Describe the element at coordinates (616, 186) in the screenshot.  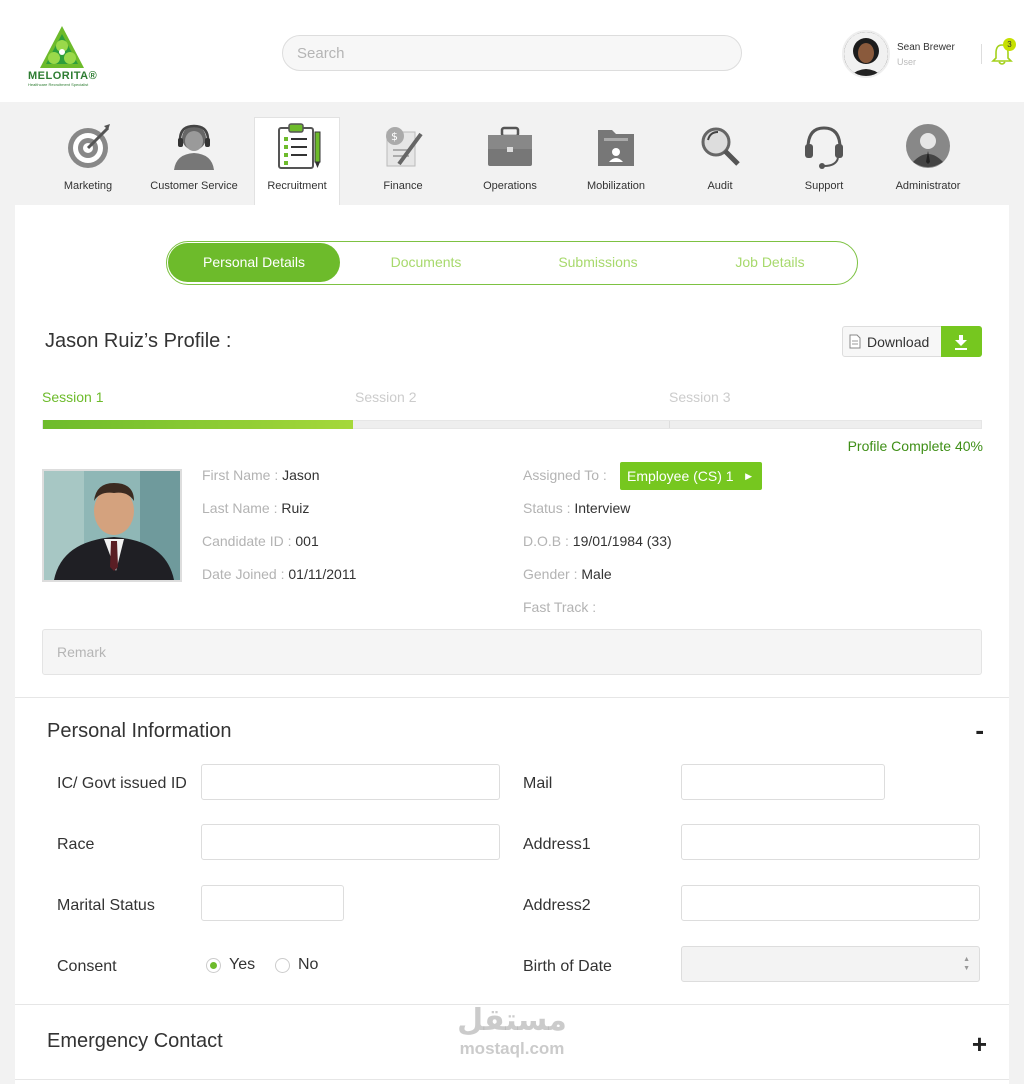
I see `nav-label: Mobilization` at that location.